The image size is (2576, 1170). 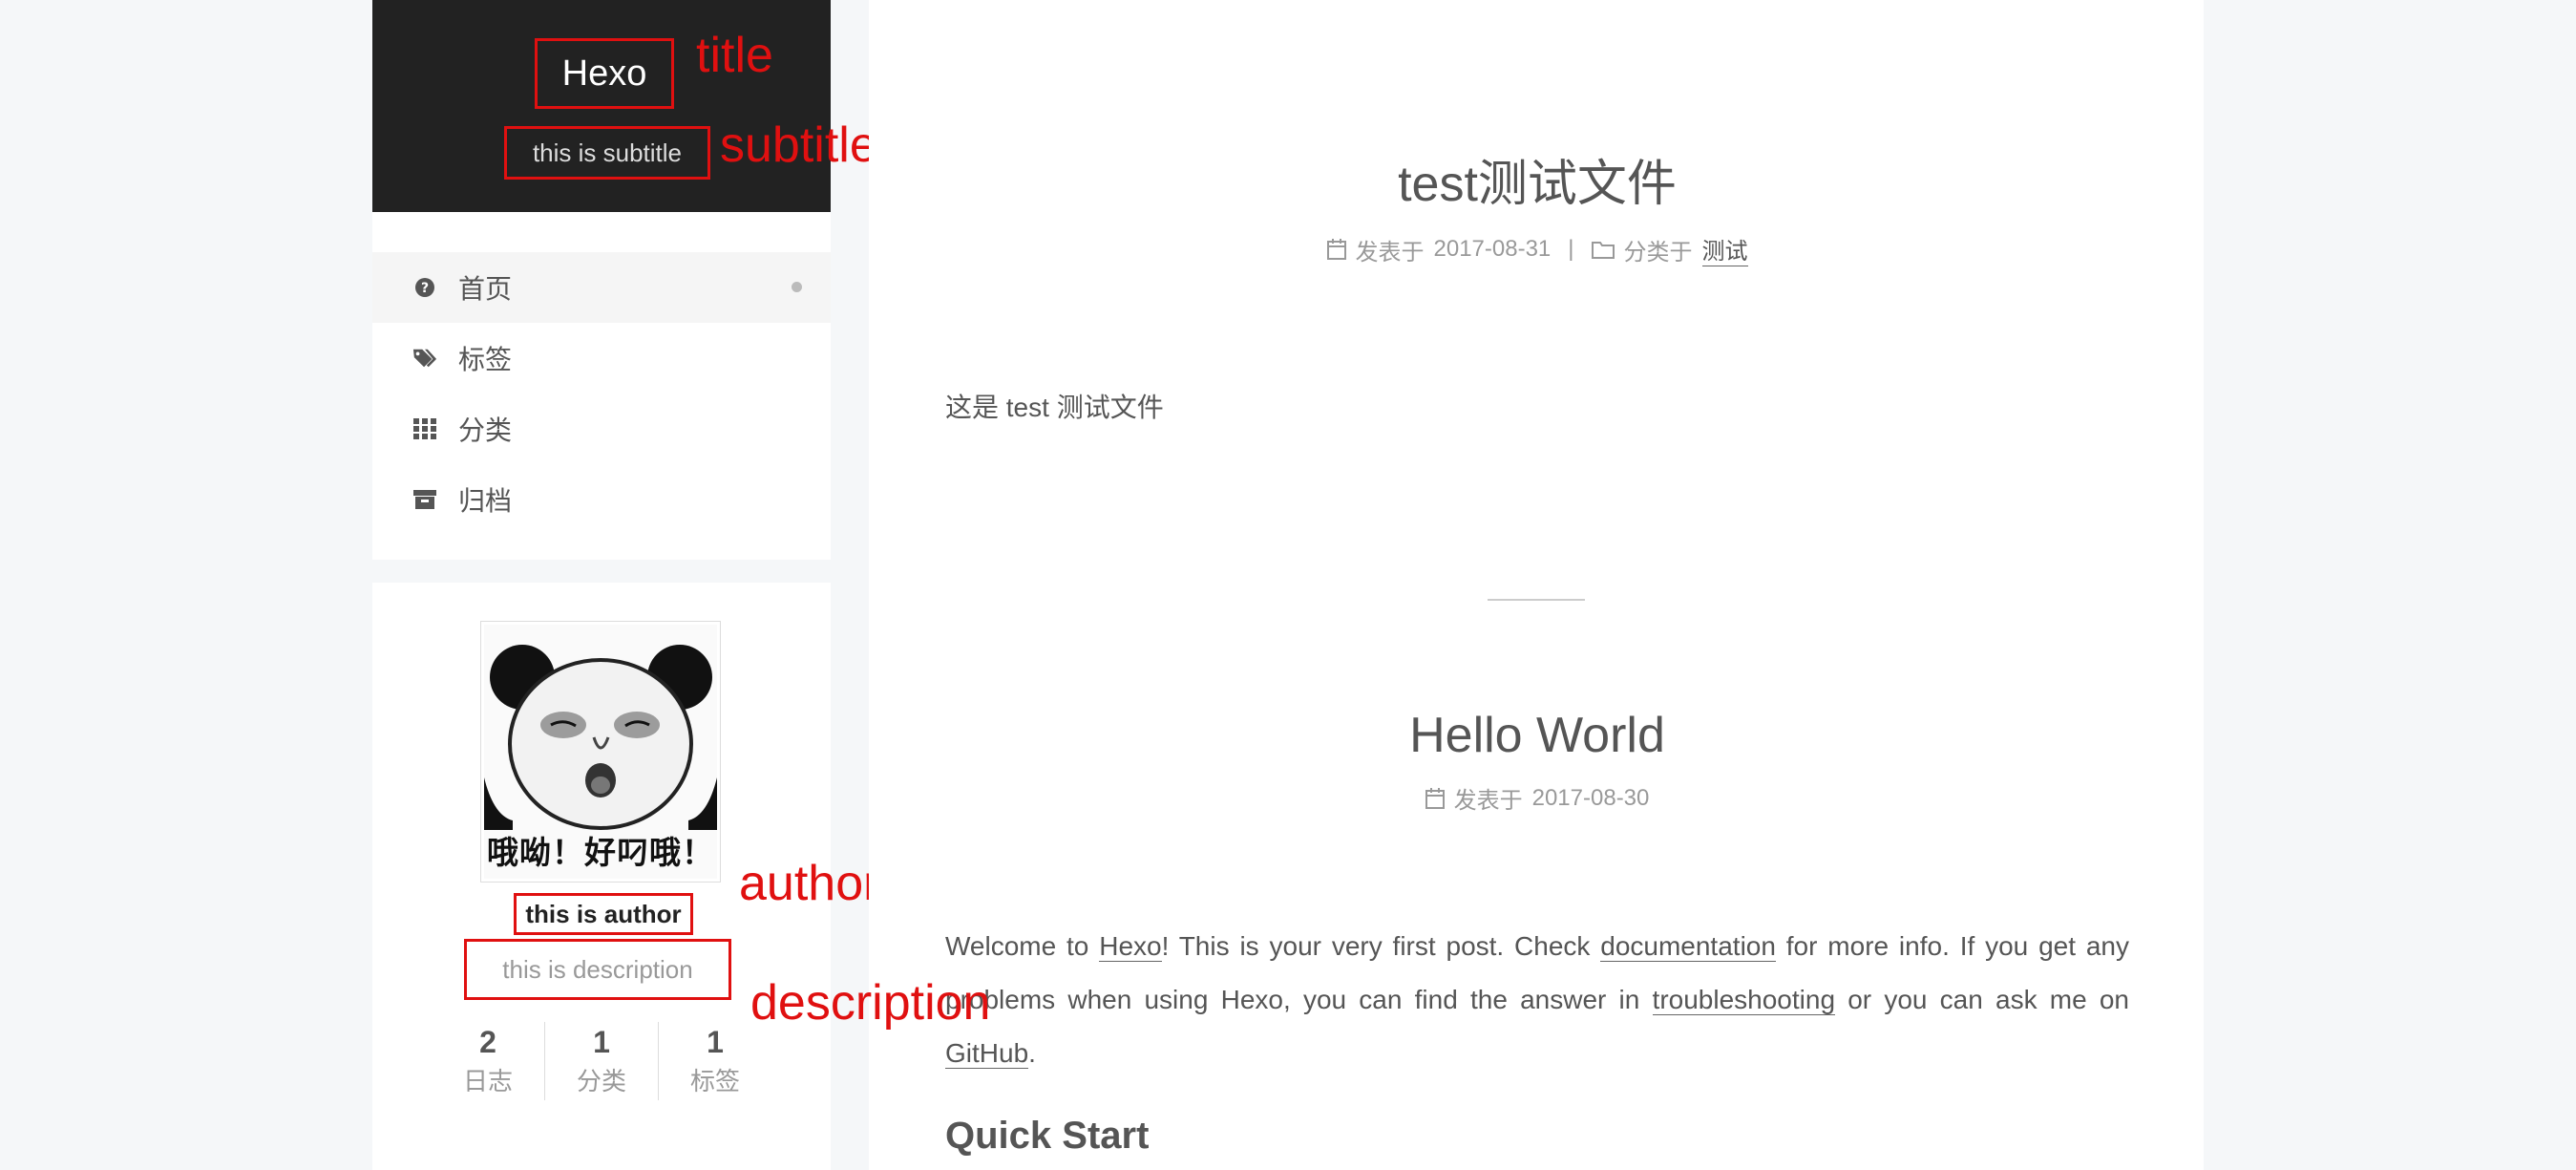 What do you see at coordinates (798, 145) in the screenshot?
I see `annotation-subtitle: subtitle` at bounding box center [798, 145].